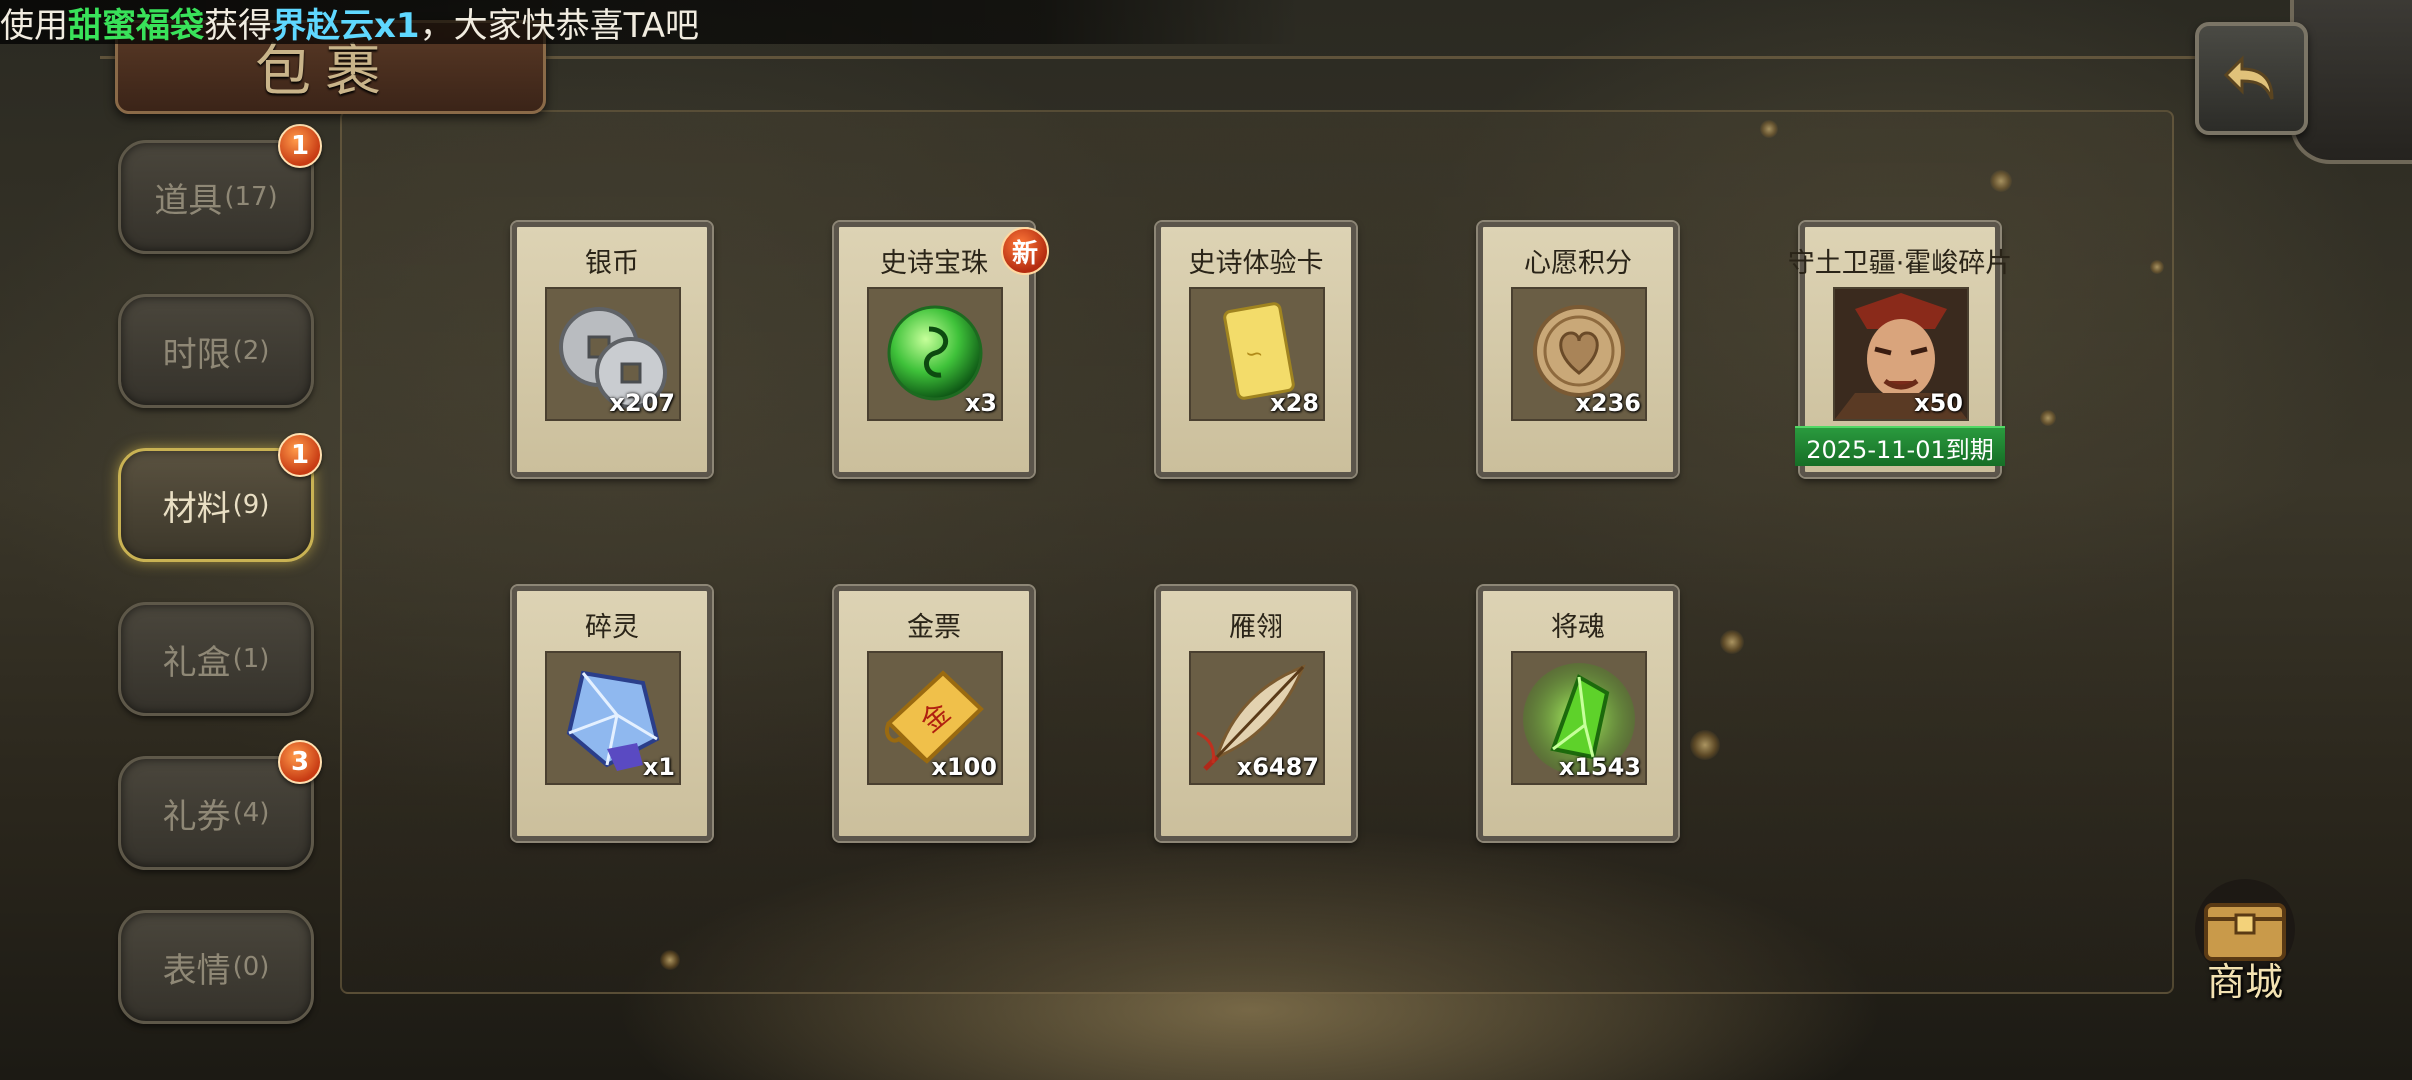  I want to click on item-name: 守土卫疆·霍峻碎片, so click(1900, 263).